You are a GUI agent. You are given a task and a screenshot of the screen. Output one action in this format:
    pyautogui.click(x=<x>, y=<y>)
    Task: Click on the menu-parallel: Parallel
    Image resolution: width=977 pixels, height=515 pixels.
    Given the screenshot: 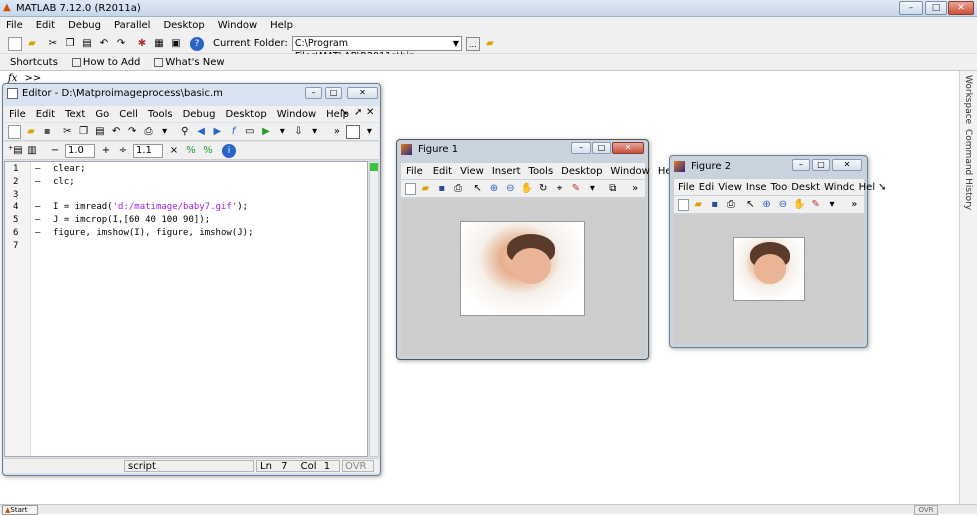 What is the action you would take?
    pyautogui.click(x=132, y=25)
    